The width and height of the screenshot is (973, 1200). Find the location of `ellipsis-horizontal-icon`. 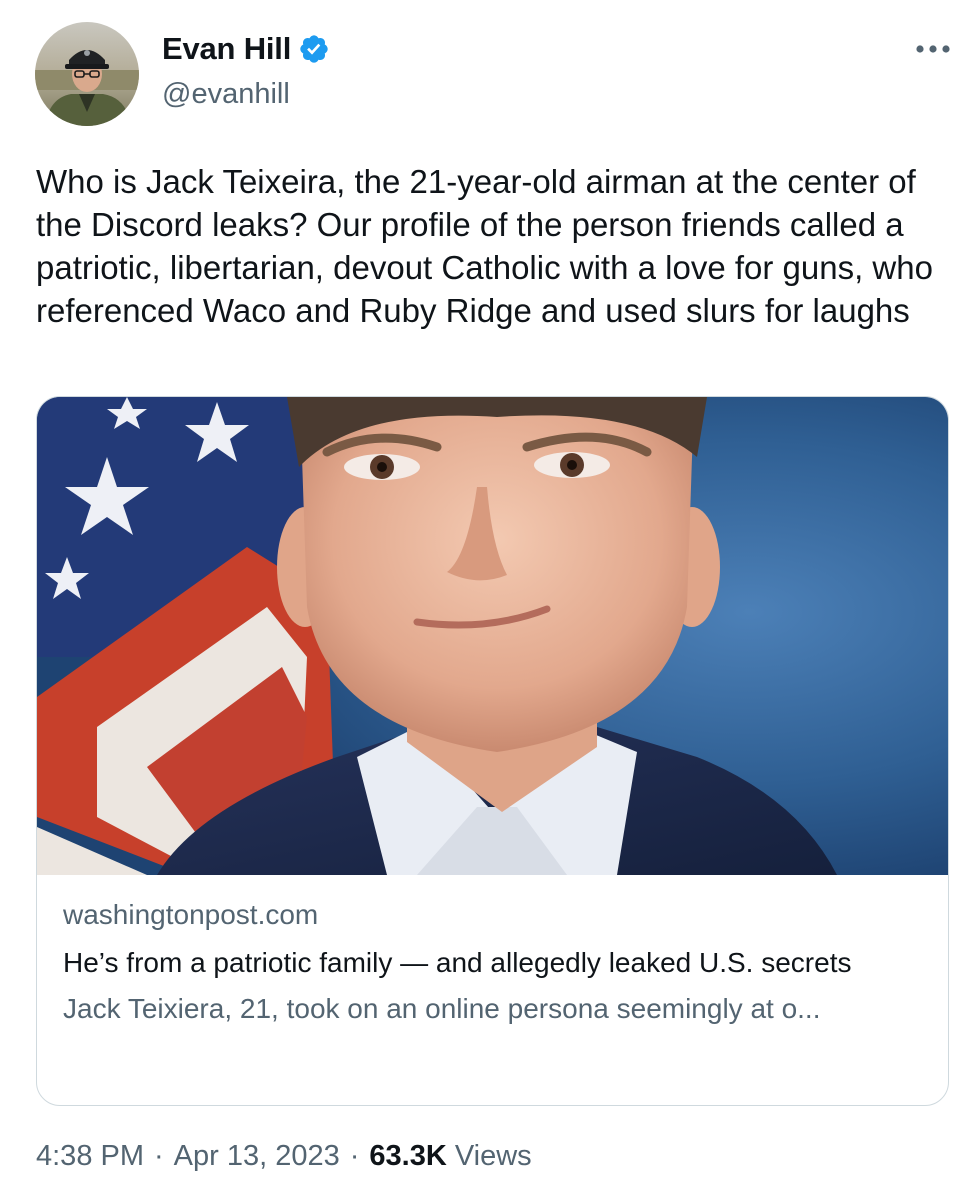

ellipsis-horizontal-icon is located at coordinates (933, 49).